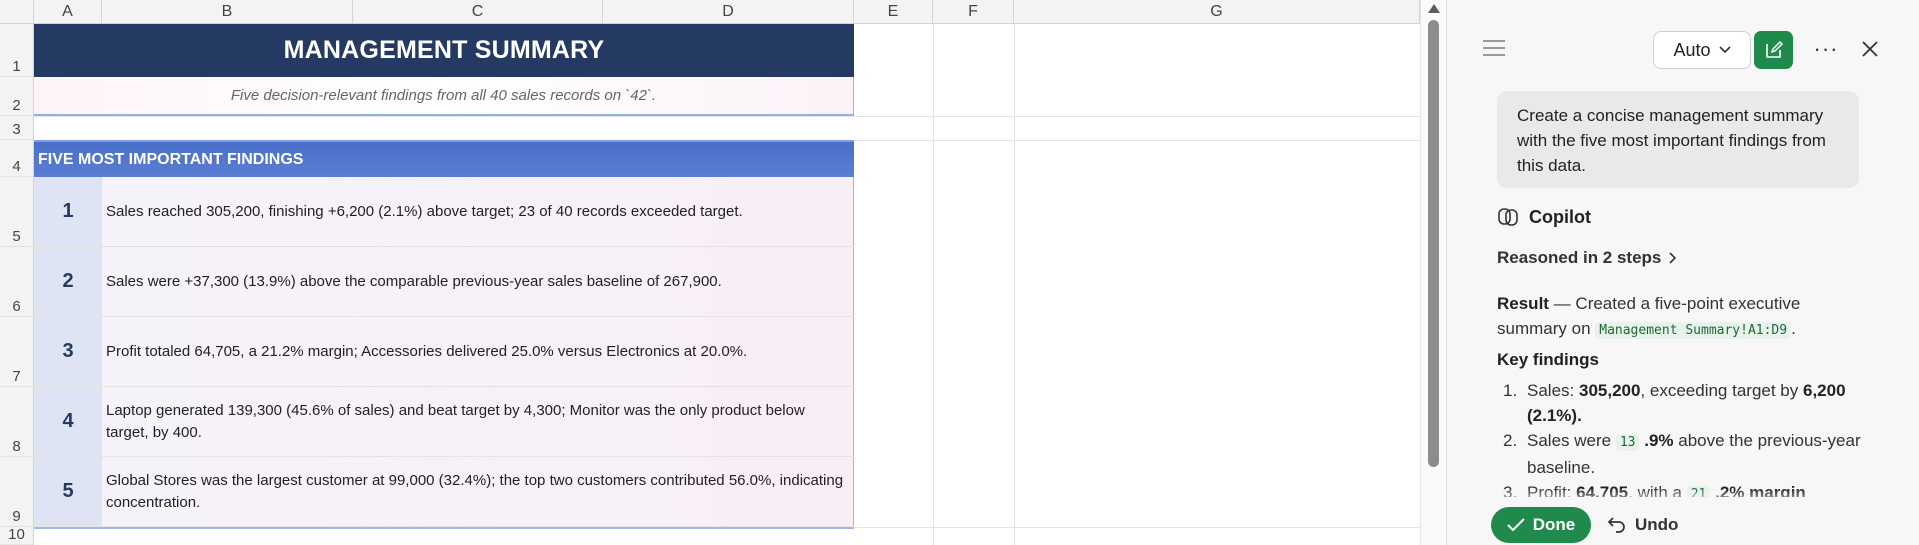 The image size is (1919, 545). I want to click on row-header-4: 4, so click(17, 158).